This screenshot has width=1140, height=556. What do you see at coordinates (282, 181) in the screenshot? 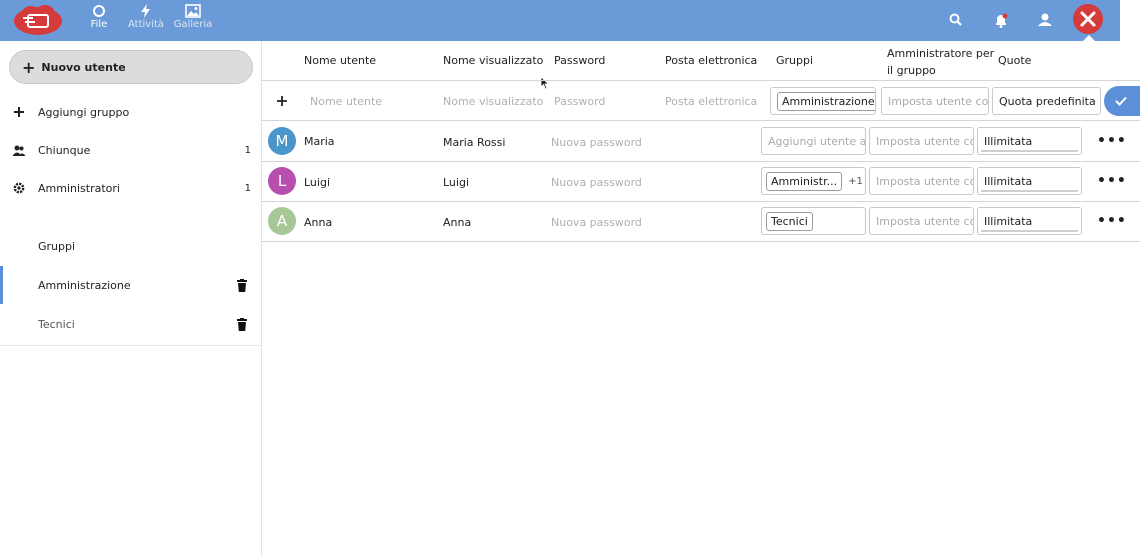
I see `avatar: L` at bounding box center [282, 181].